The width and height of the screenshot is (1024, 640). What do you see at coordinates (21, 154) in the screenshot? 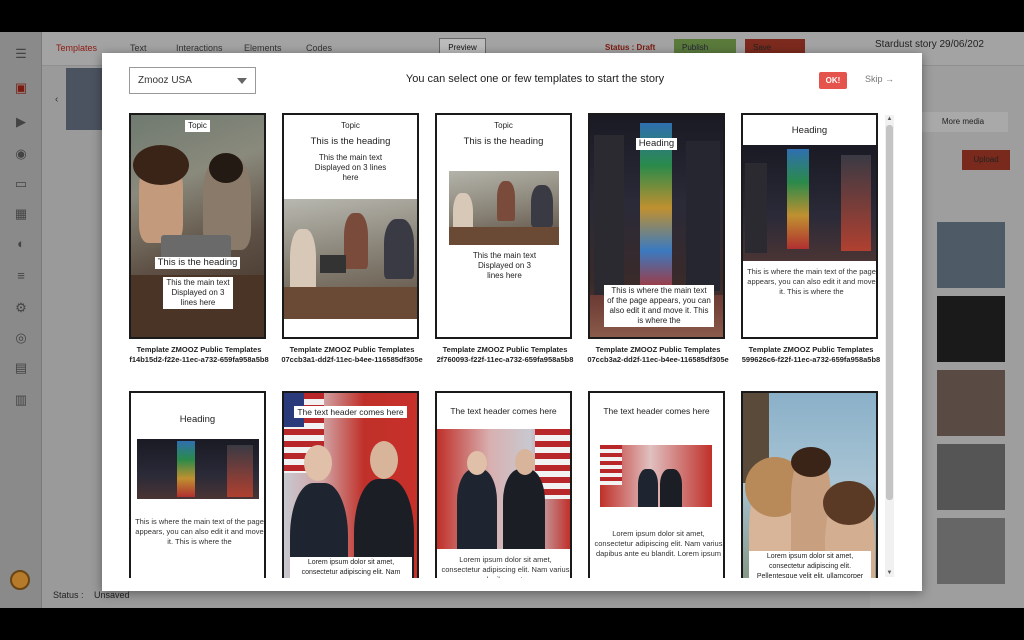
I see `robot-icon: ◉` at bounding box center [21, 154].